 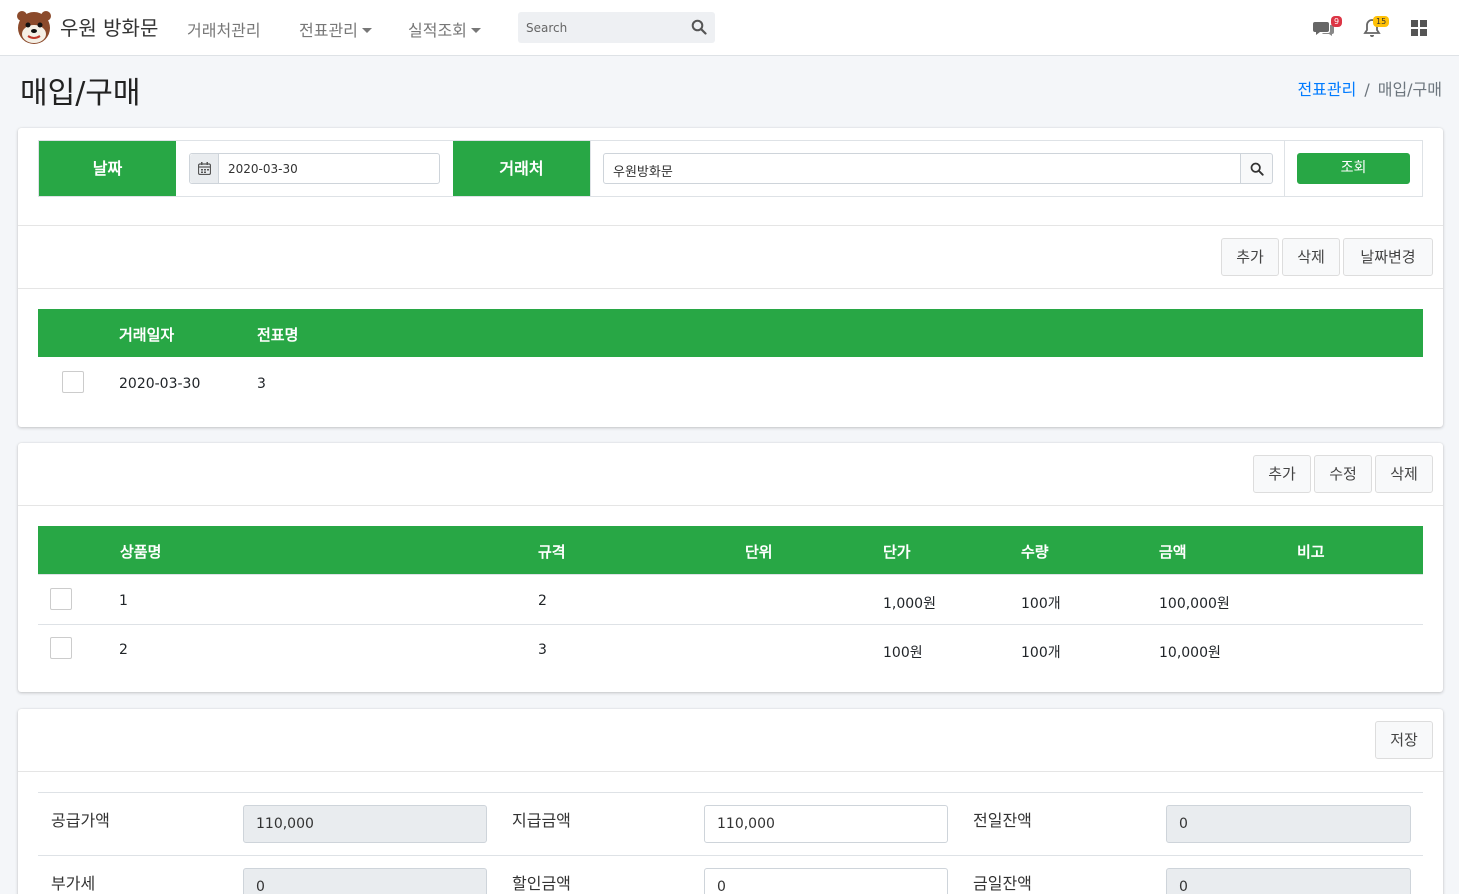 What do you see at coordinates (141, 552) in the screenshot?
I see `column-header-product: 상품명` at bounding box center [141, 552].